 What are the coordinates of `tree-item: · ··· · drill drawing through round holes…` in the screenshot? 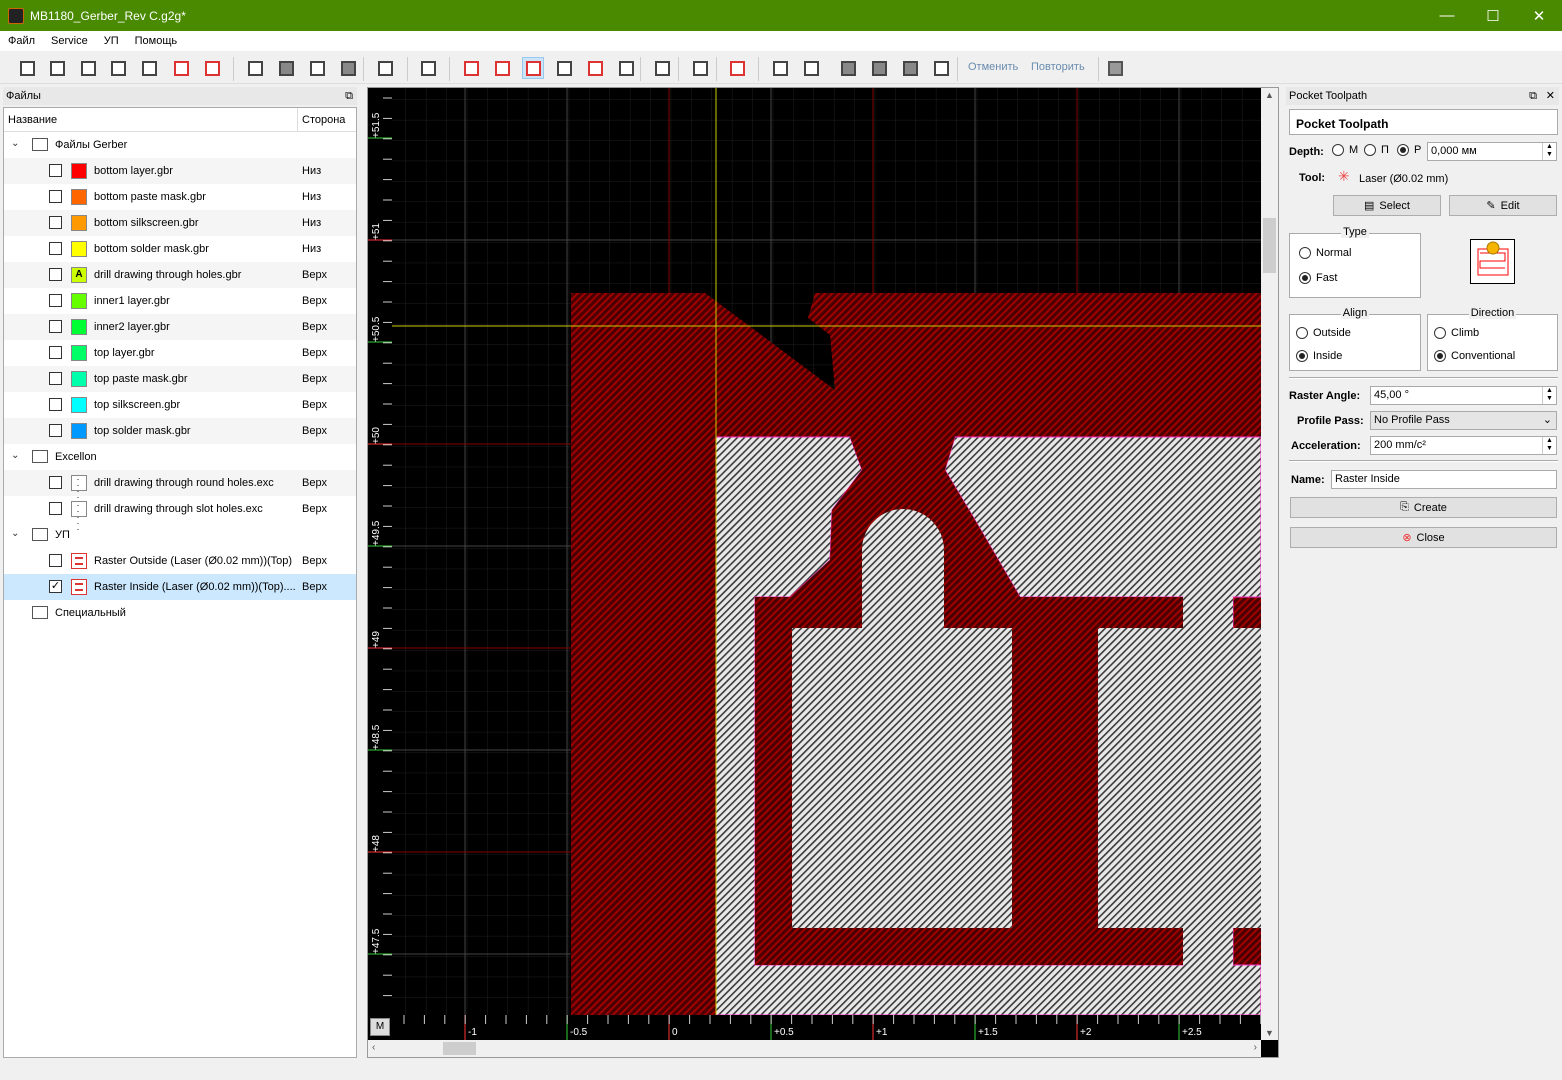 It's located at (180, 489).